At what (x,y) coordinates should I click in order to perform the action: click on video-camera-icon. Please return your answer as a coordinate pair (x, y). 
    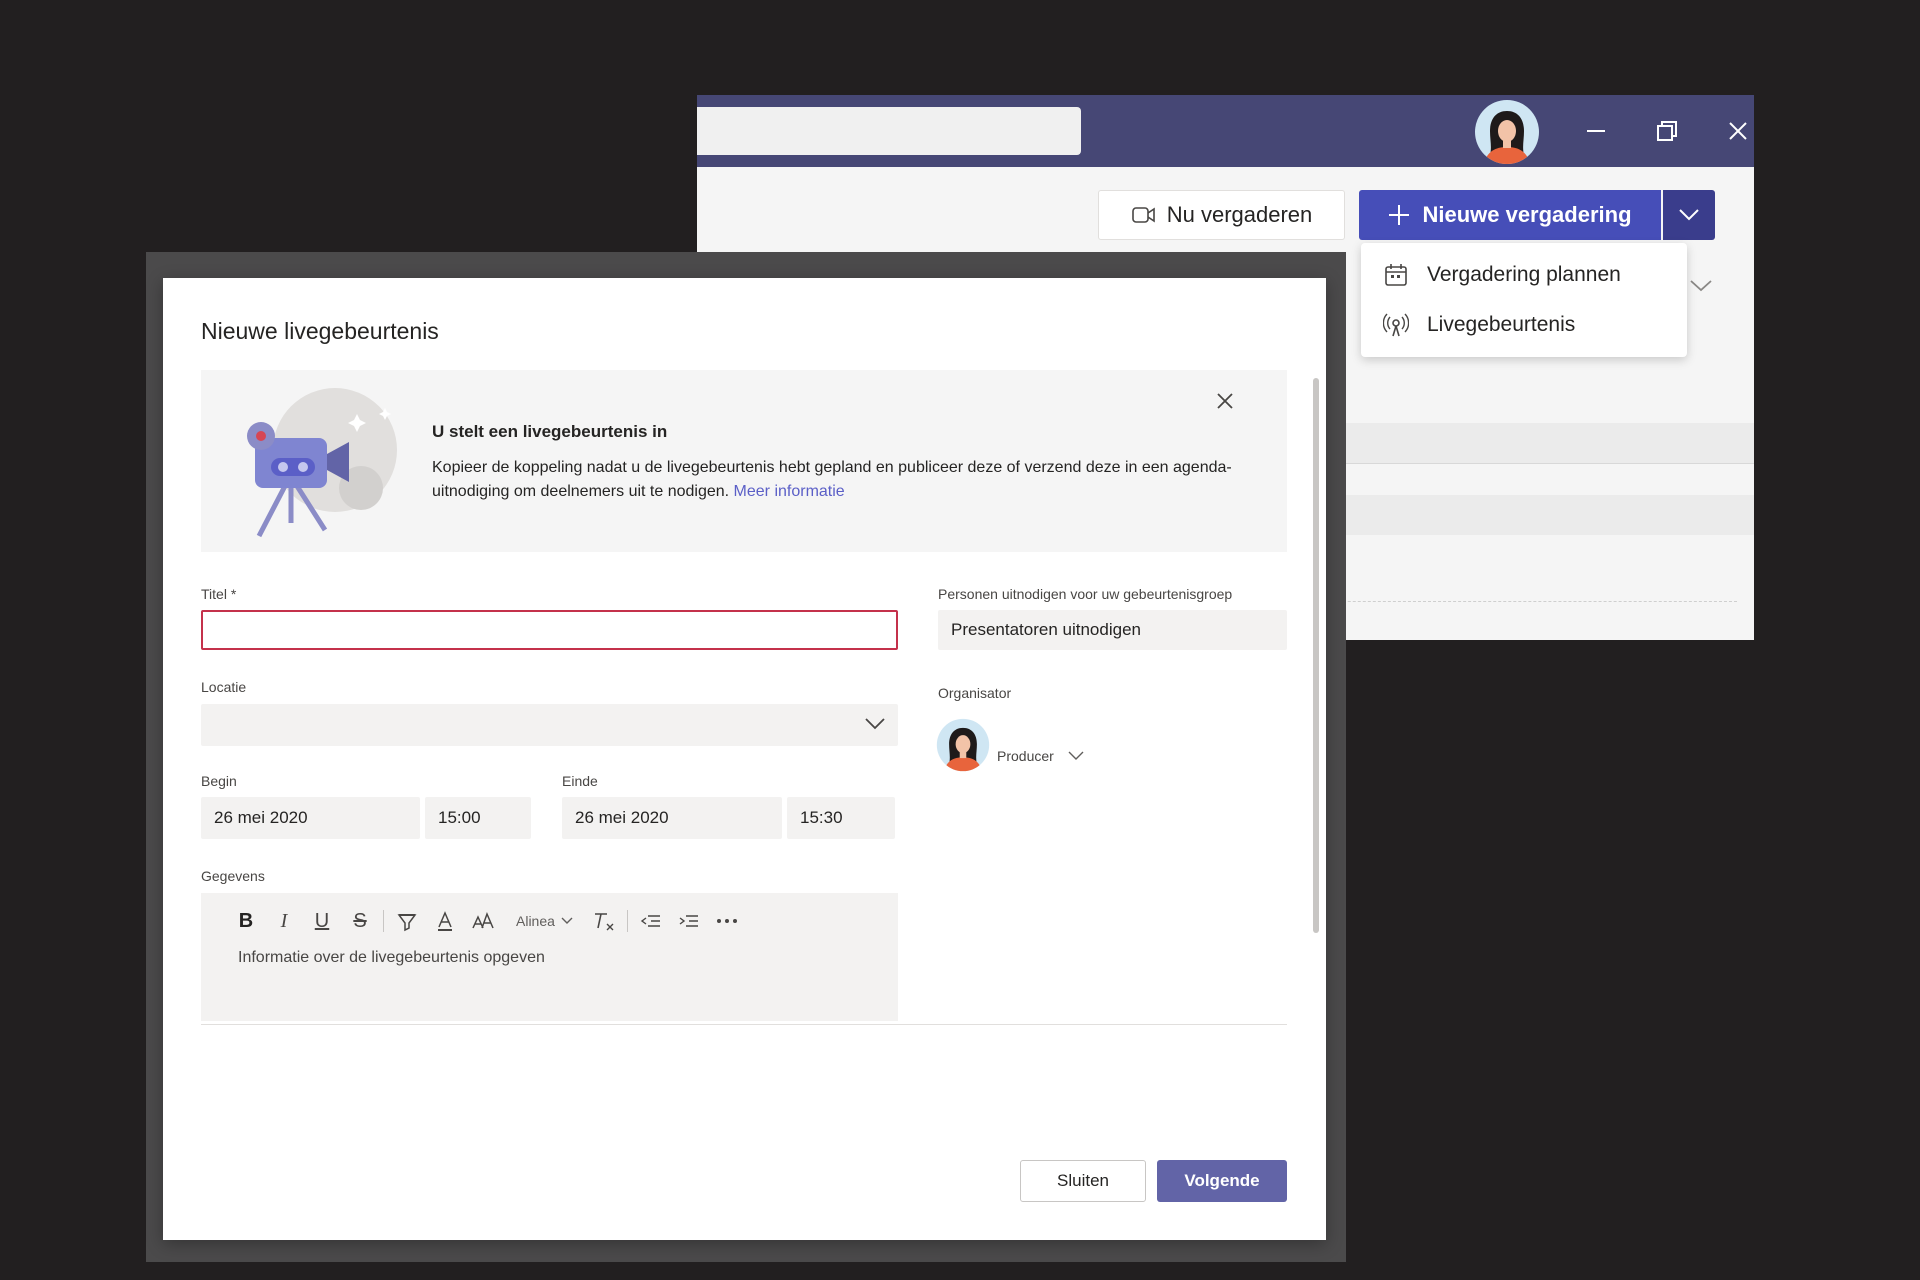
    Looking at the image, I should click on (1143, 215).